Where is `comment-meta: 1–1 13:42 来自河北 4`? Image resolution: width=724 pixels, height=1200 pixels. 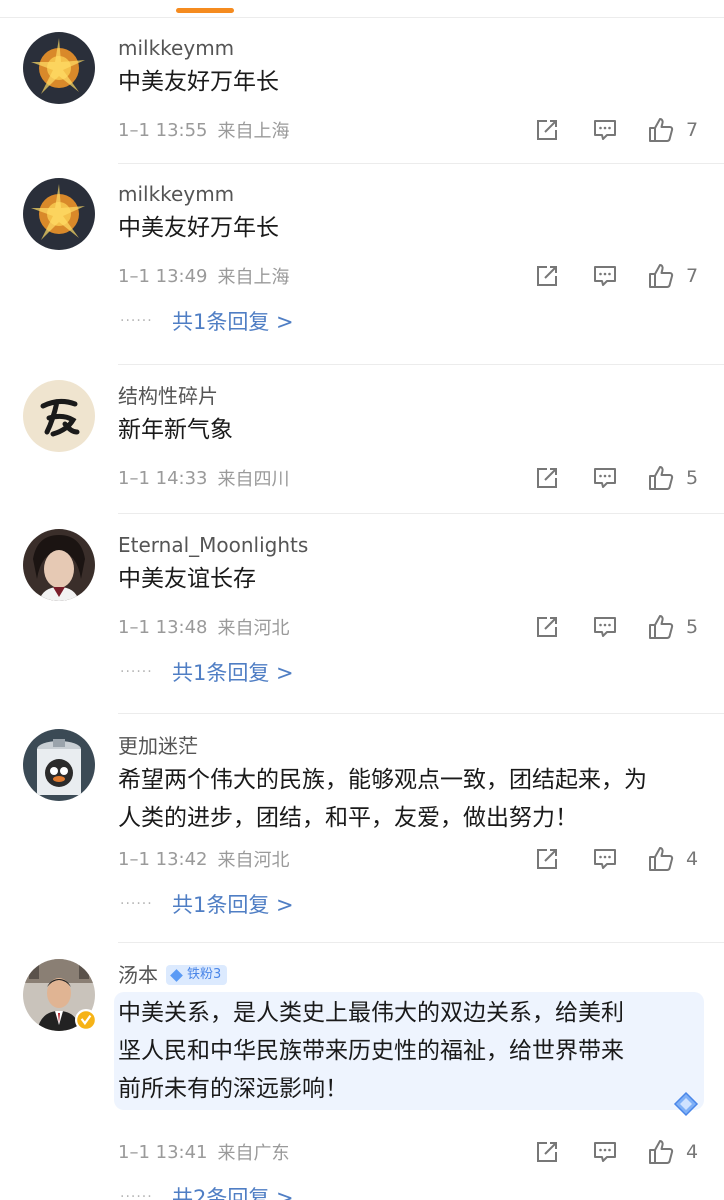
comment-meta: 1–1 13:42 来自河北 4 is located at coordinates (409, 859).